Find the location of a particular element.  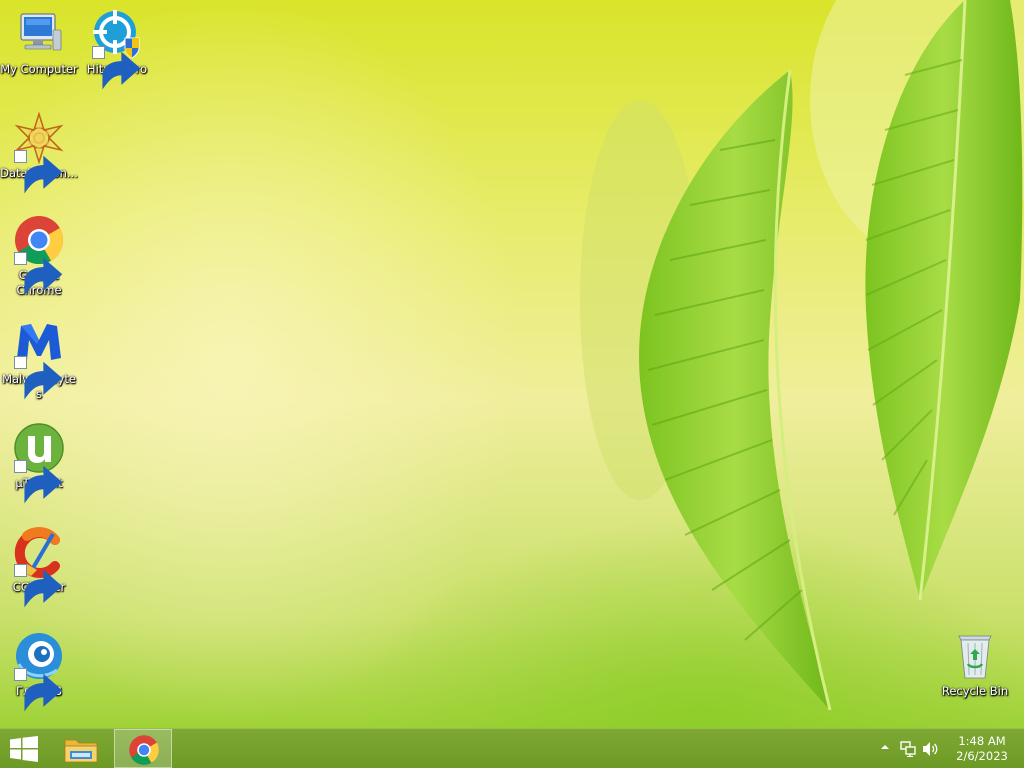

start-button is located at coordinates (24, 748).